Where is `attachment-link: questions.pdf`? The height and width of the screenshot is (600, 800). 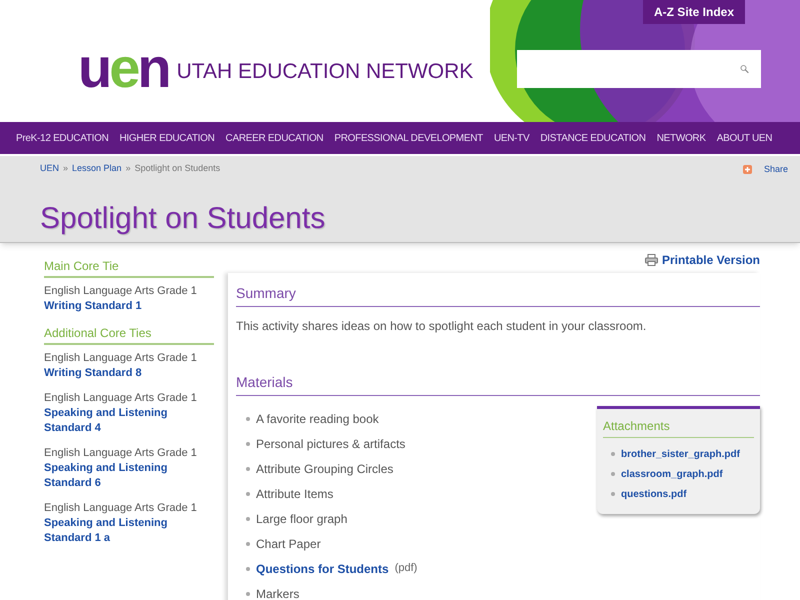 attachment-link: questions.pdf is located at coordinates (654, 494).